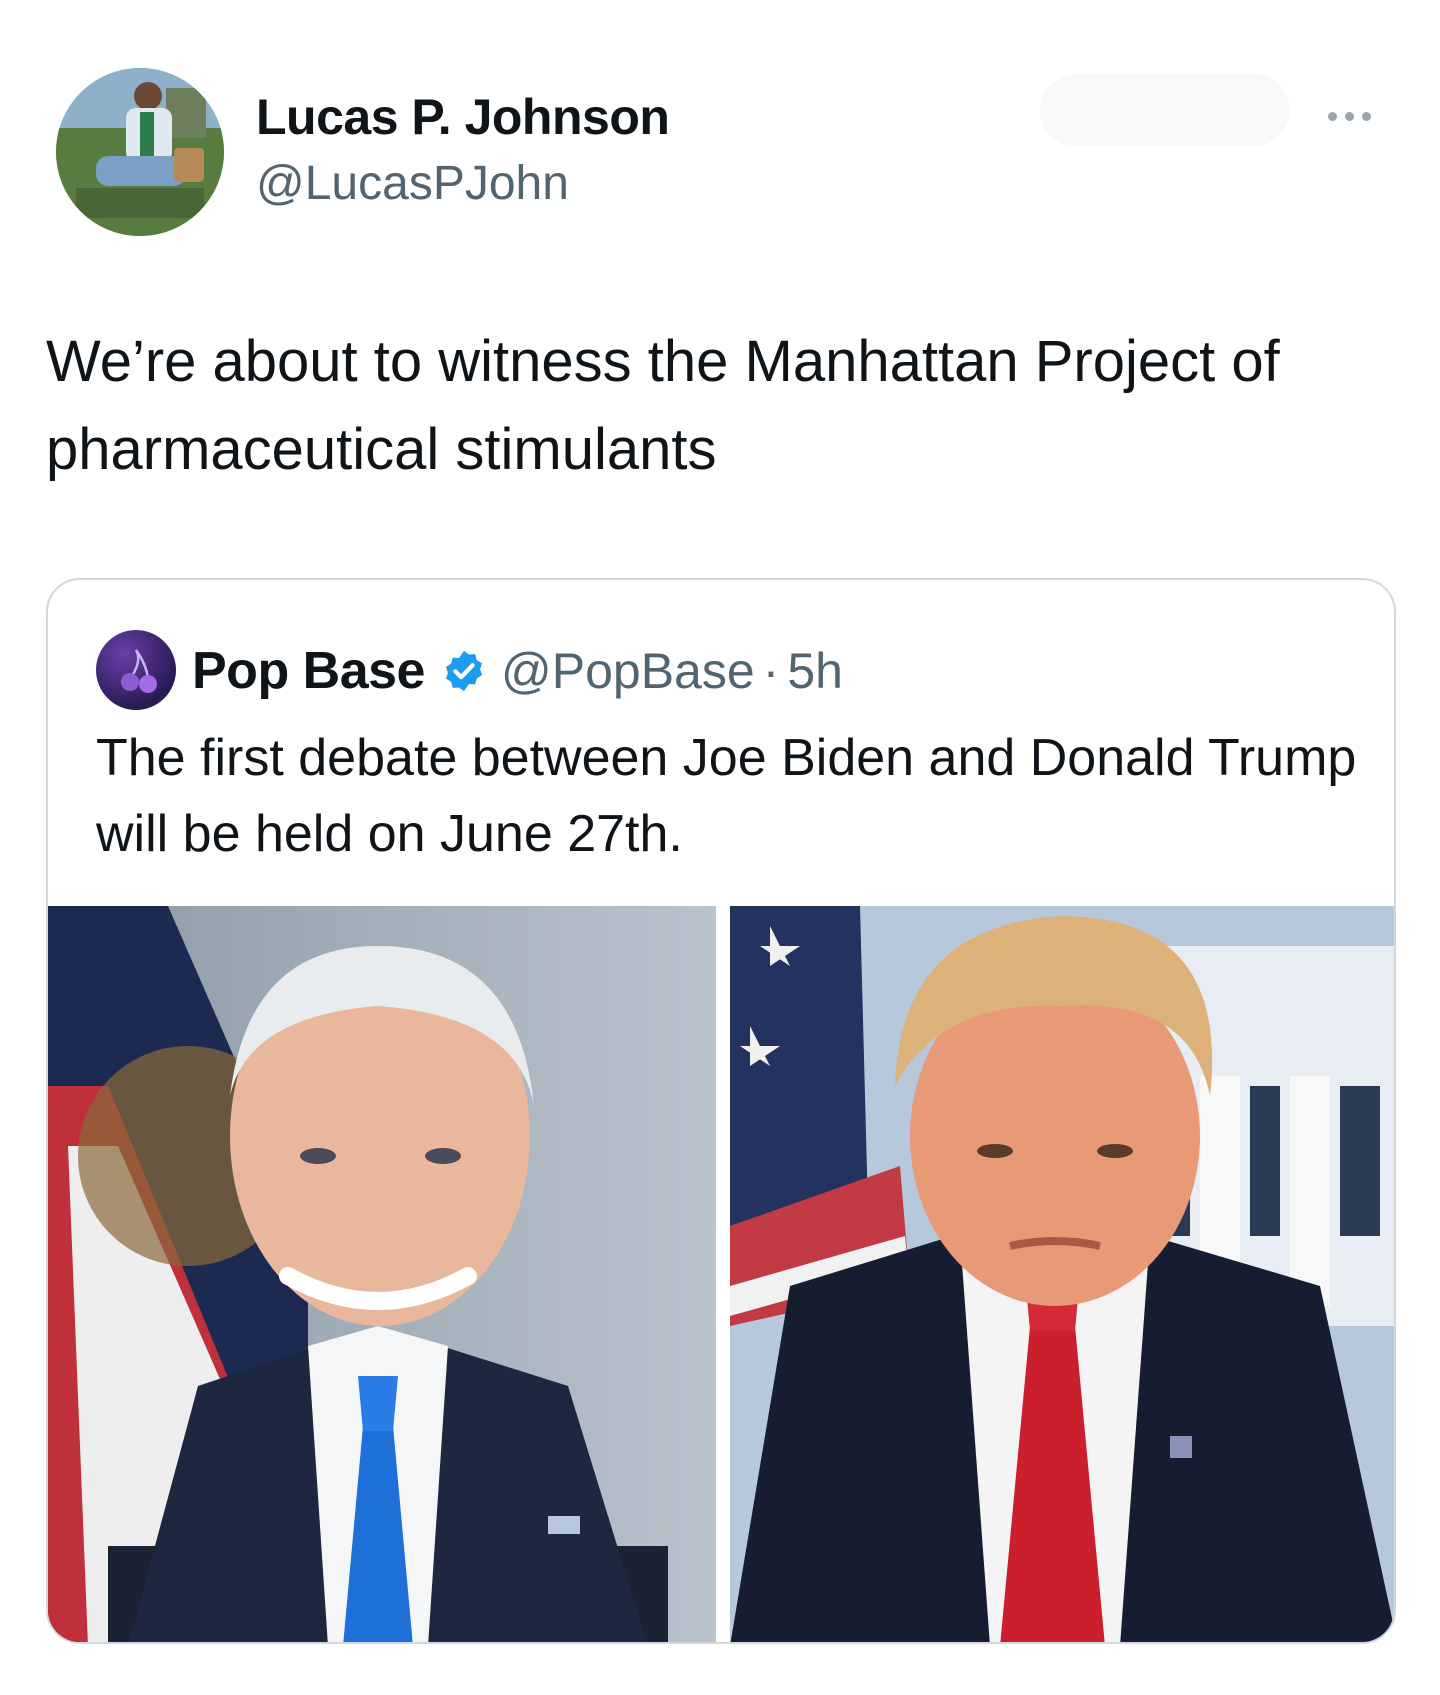 This screenshot has width=1440, height=1695. I want to click on verified-badge-icon, so click(464, 671).